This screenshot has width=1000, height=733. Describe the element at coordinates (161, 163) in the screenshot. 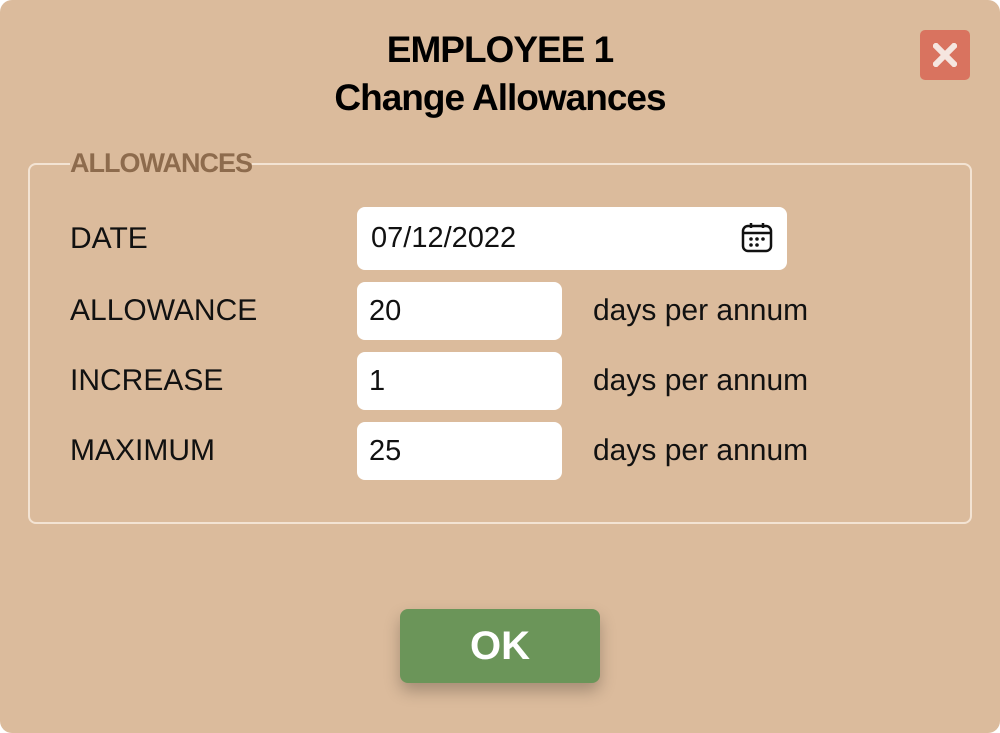

I see `group-legend: ALLOWANCES` at that location.